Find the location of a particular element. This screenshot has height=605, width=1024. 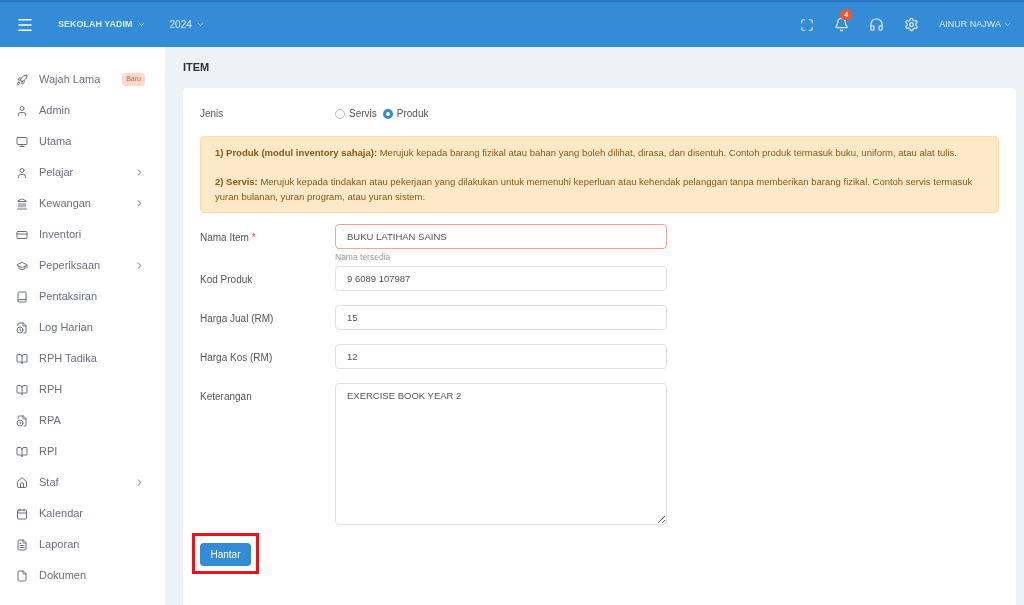

sidebar-item: Peperiksaan is located at coordinates (82, 265).